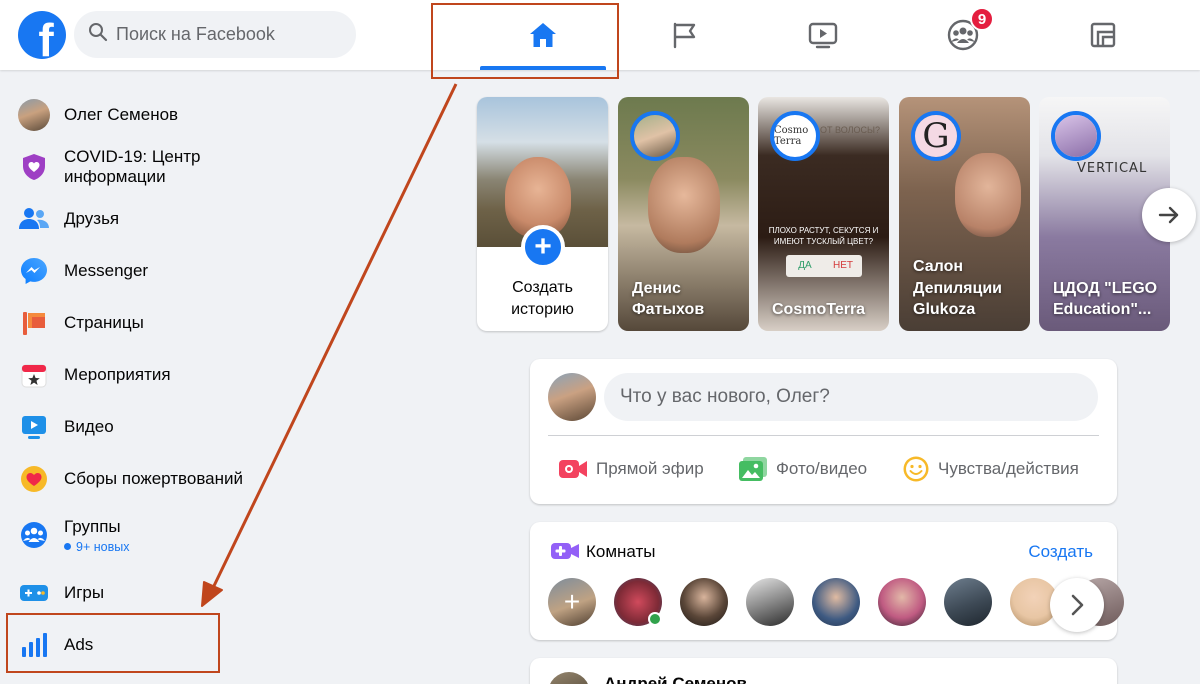  What do you see at coordinates (542, 299) in the screenshot?
I see `create-story-label: Создать историю` at bounding box center [542, 299].